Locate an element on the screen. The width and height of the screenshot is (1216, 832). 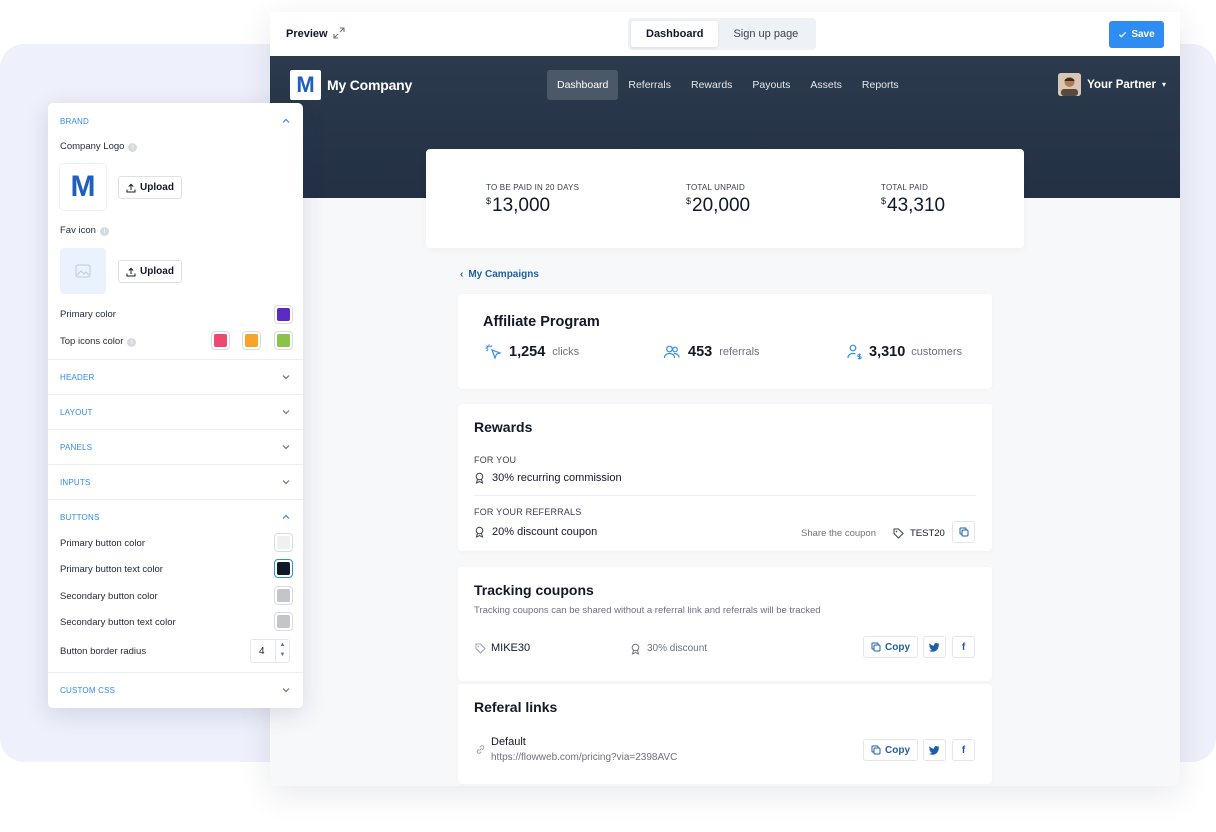
back-to-campaigns-link: ‹ My Campaigns is located at coordinates (499, 274).